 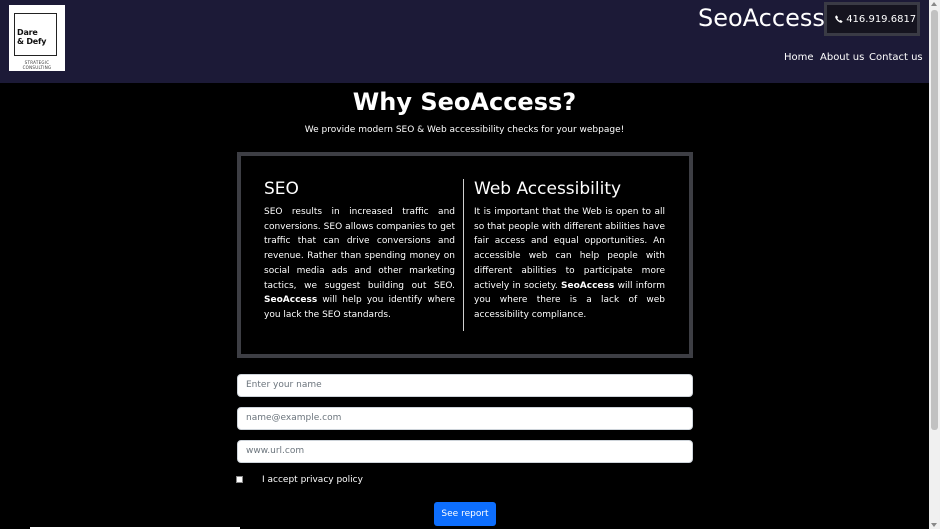 I want to click on email-input: name@example.com, so click(x=465, y=418).